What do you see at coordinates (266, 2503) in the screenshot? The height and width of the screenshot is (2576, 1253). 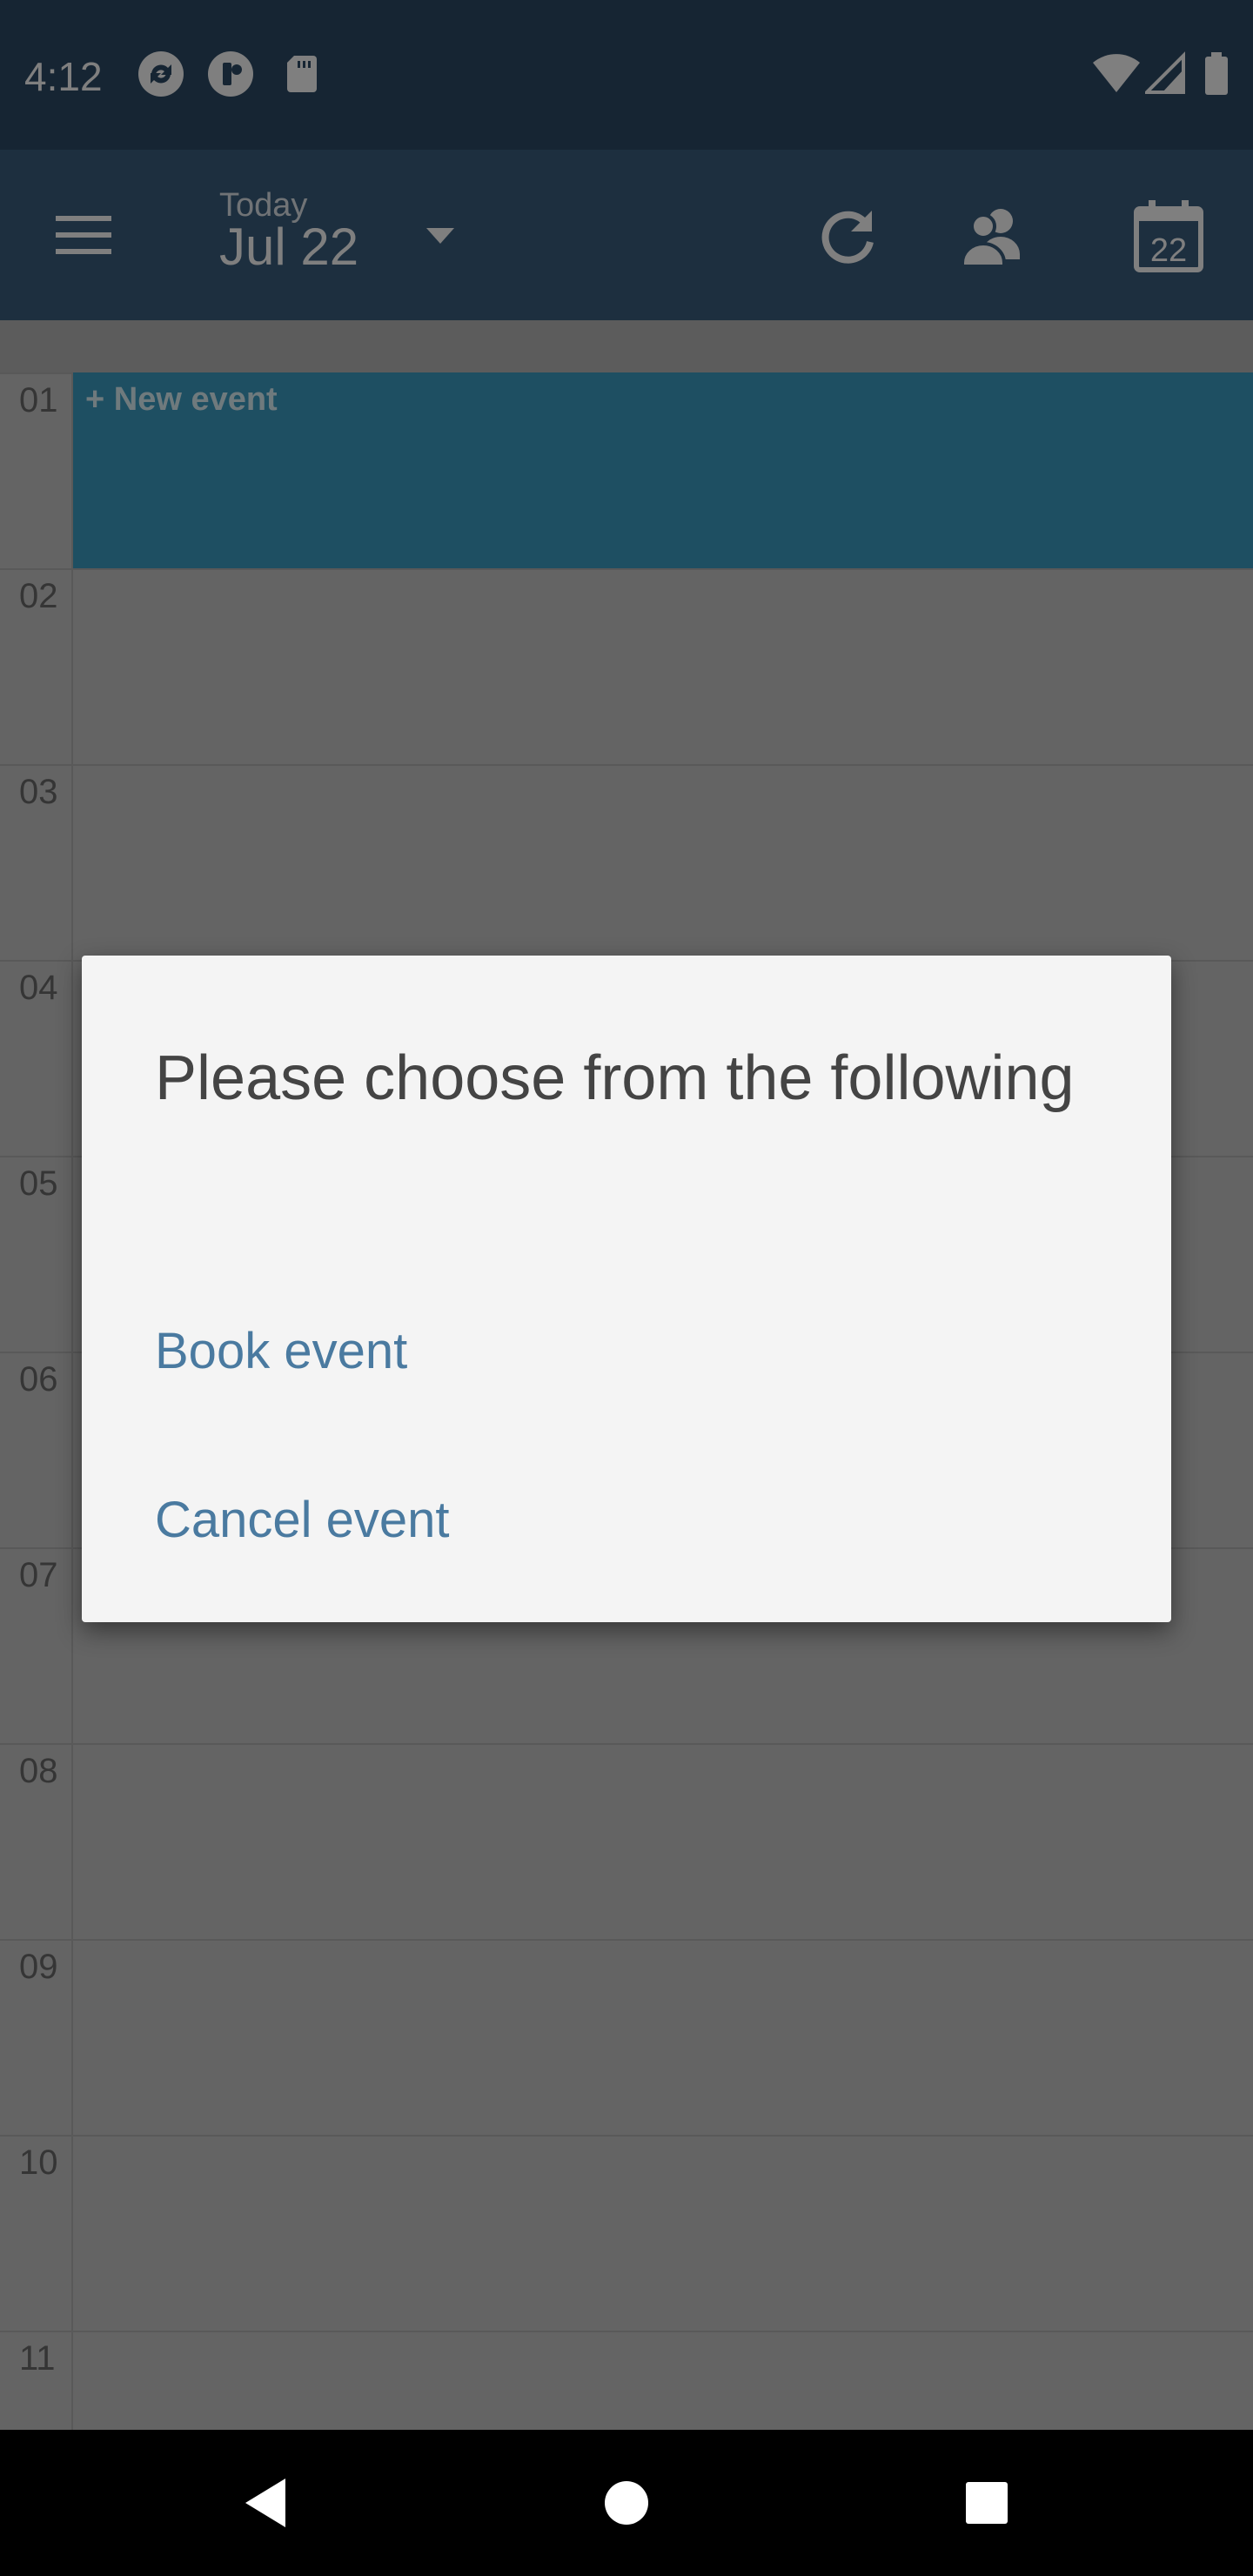 I see `back-icon` at bounding box center [266, 2503].